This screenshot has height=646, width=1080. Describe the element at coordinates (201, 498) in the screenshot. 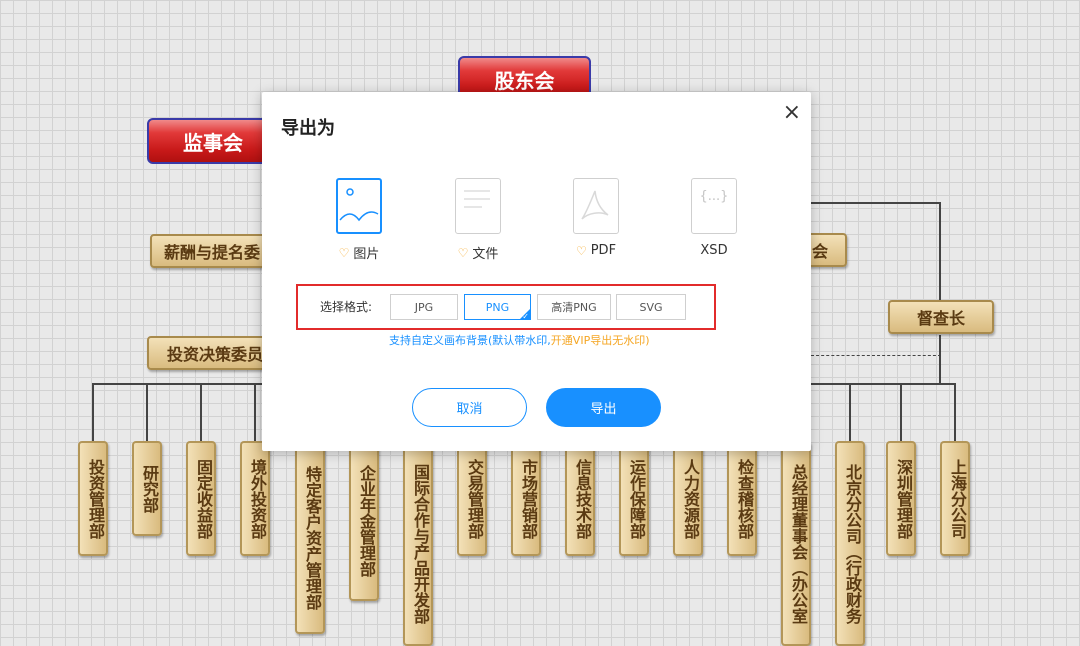

I see `department-box: 固定收益部` at that location.